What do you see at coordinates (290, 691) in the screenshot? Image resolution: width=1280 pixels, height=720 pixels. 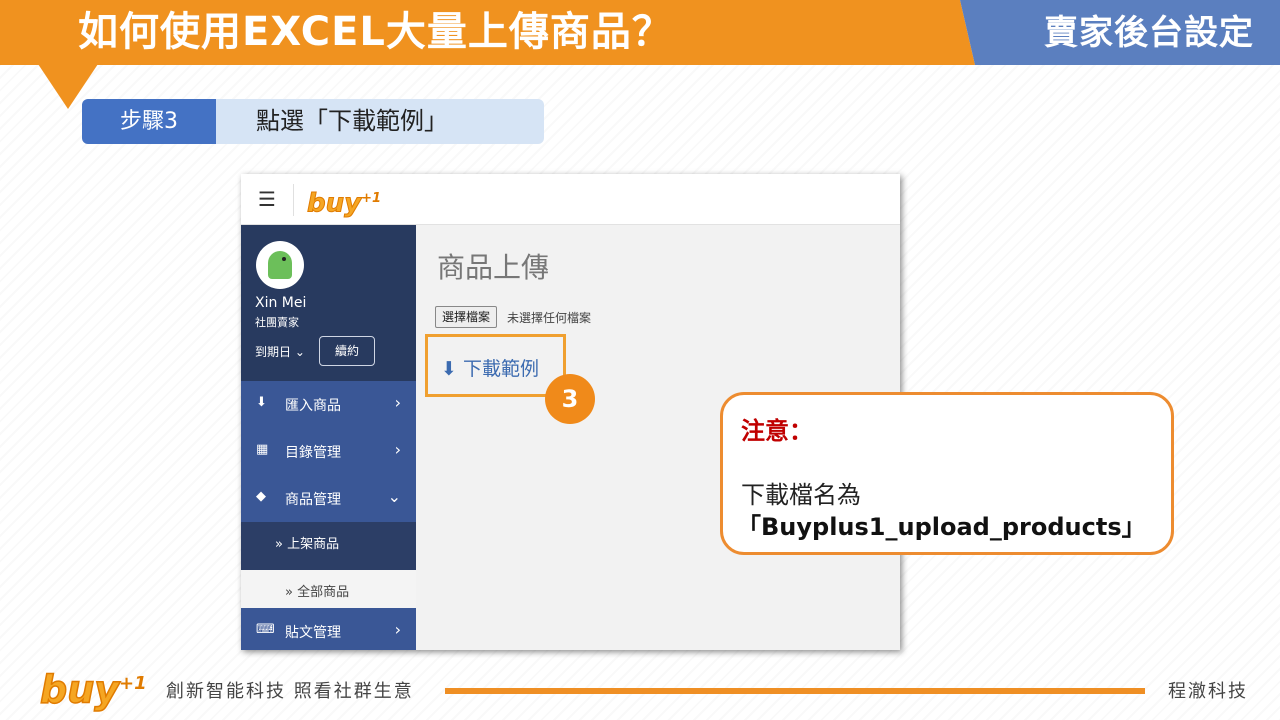 I see `footer-slogan: 創新智能科技 照看社群生意` at bounding box center [290, 691].